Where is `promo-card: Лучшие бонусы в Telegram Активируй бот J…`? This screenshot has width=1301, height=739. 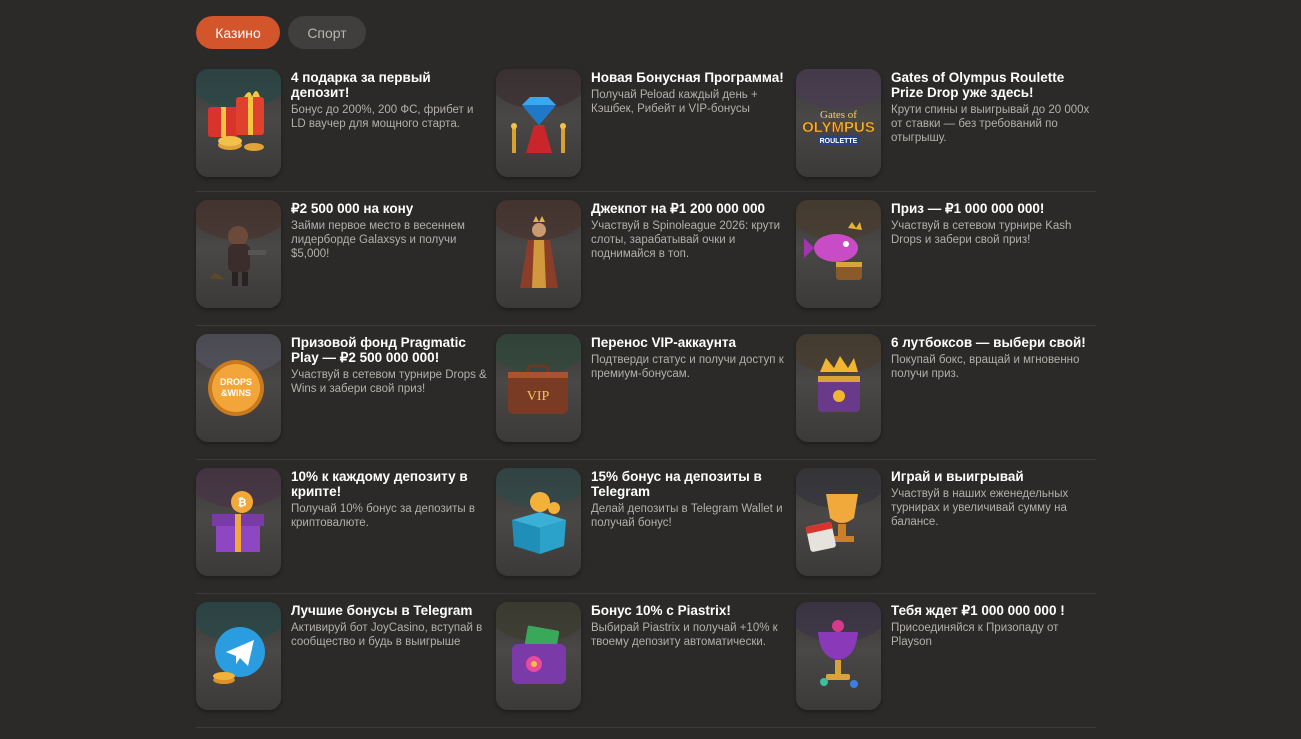
promo-card: Лучшие бонусы в Telegram Активируй бот J… is located at coordinates (346, 664).